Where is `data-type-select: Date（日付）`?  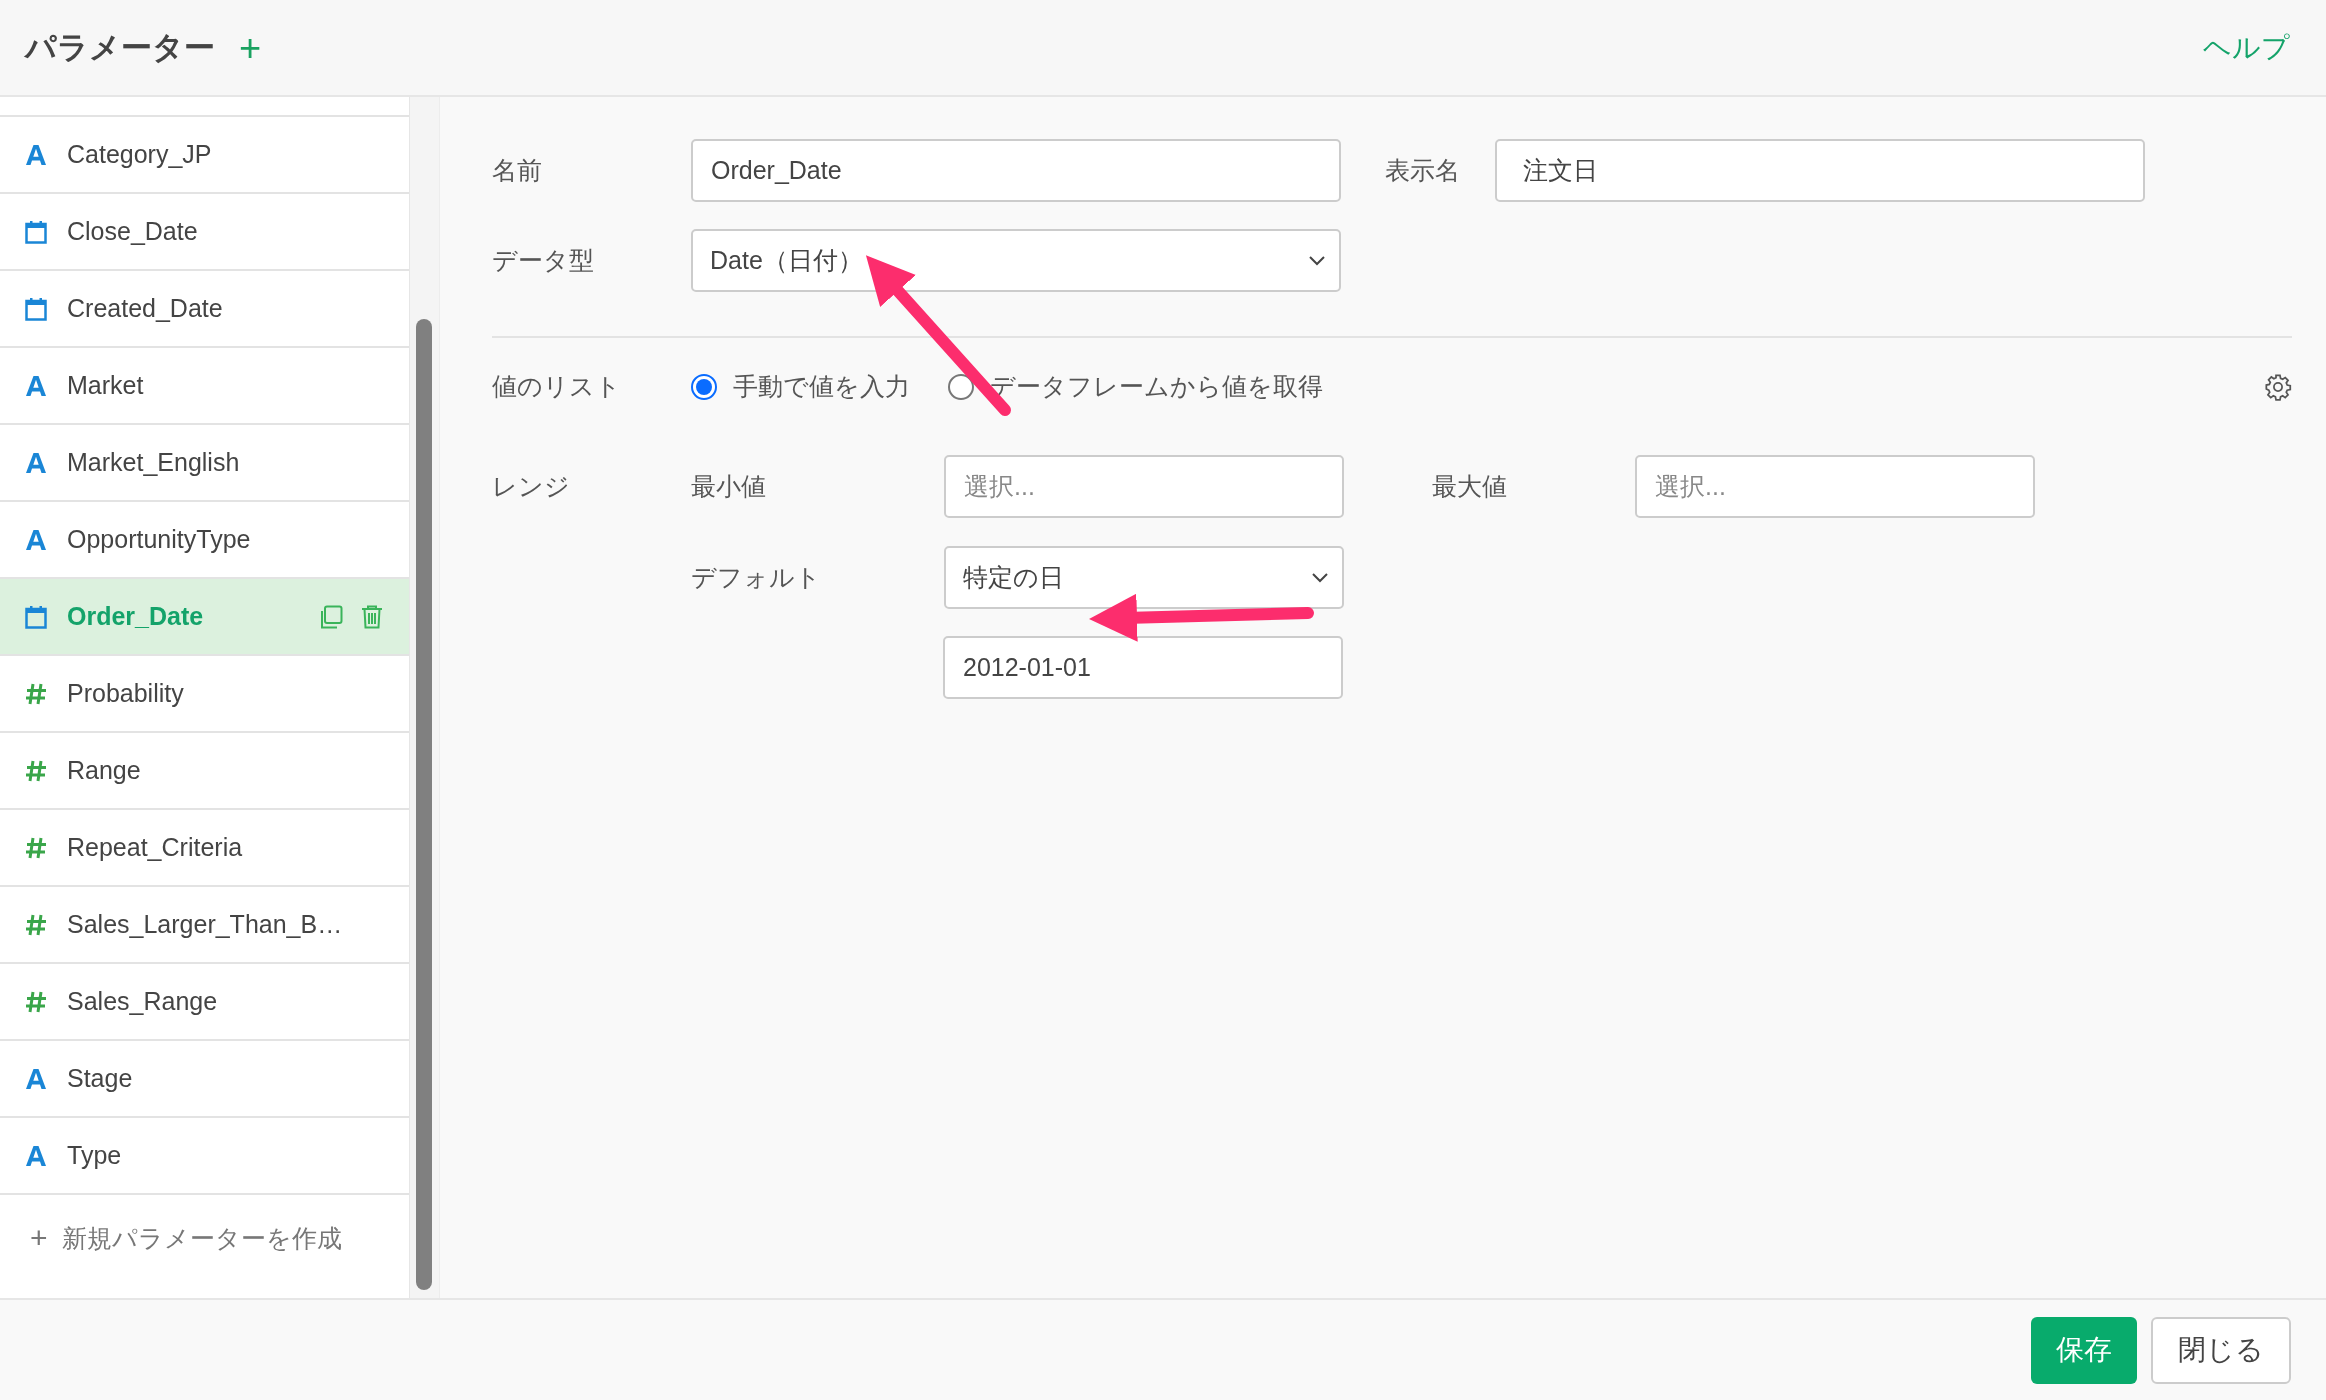
data-type-select: Date（日付） is located at coordinates (1016, 260).